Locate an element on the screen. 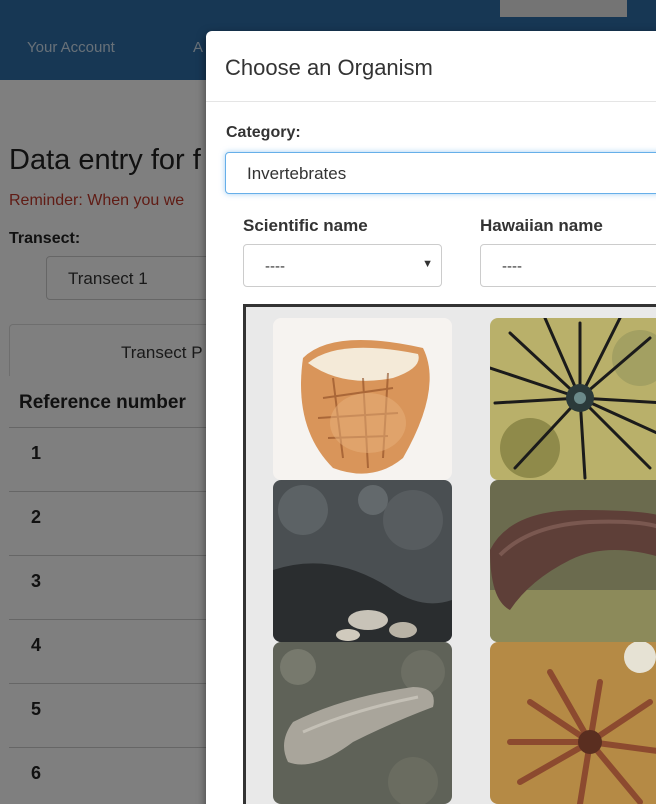 This screenshot has width=656, height=804. chevron-down-icon: ▼ is located at coordinates (427, 264).